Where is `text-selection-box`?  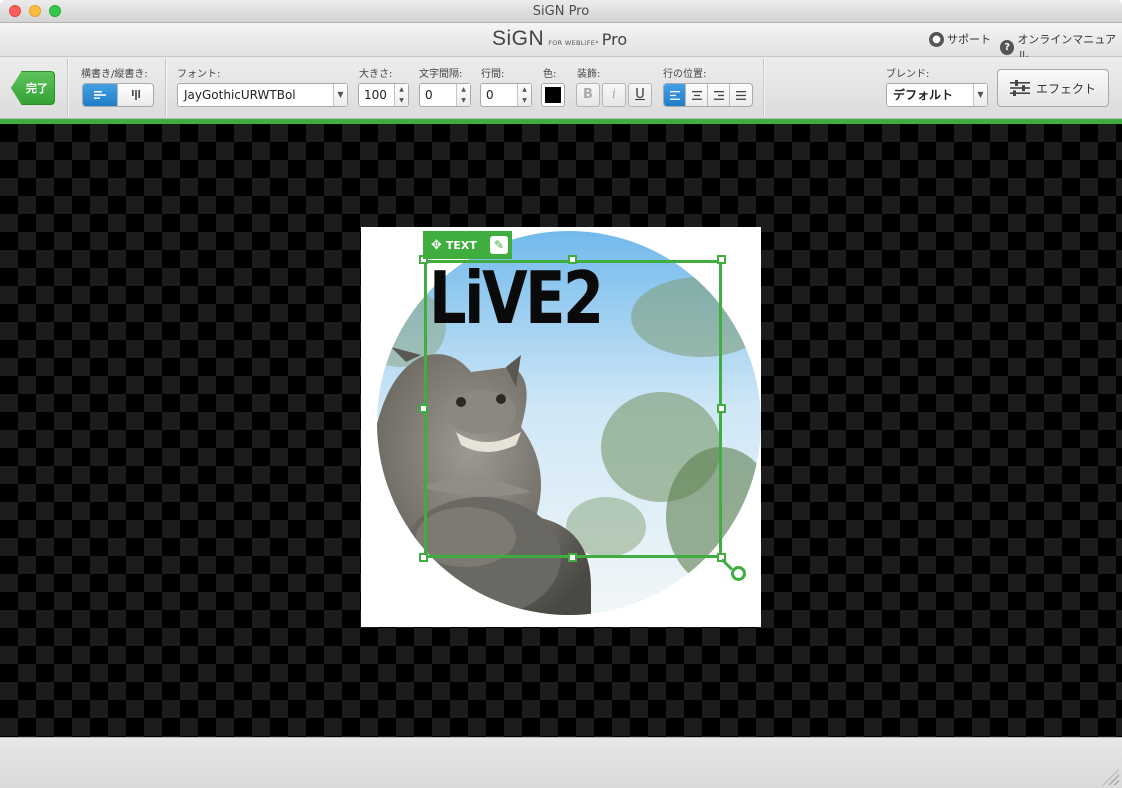
text-selection-box is located at coordinates (573, 409).